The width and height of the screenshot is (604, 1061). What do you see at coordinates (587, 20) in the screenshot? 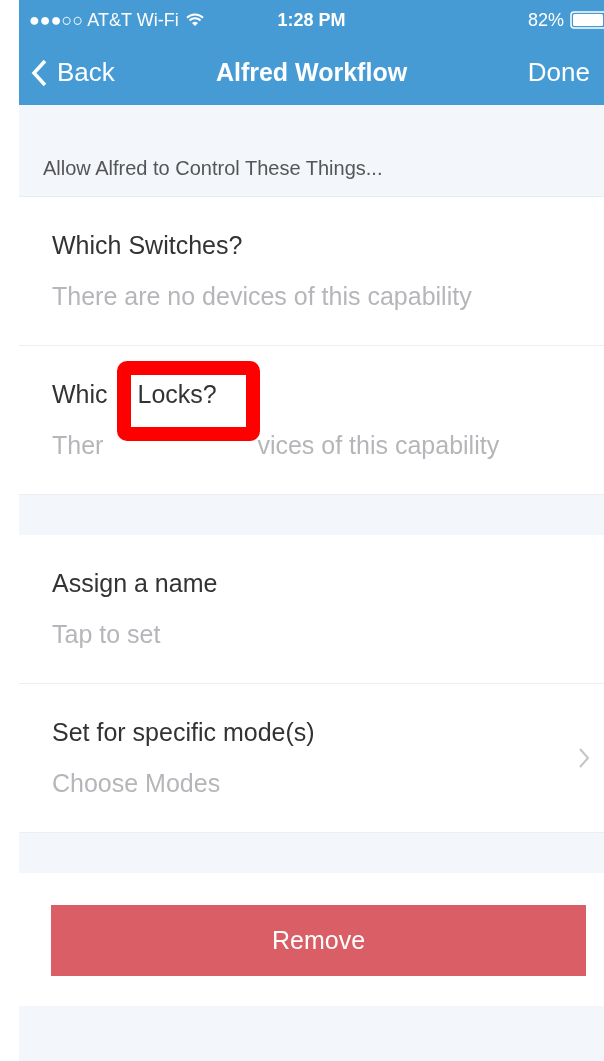
I see `battery-icon` at bounding box center [587, 20].